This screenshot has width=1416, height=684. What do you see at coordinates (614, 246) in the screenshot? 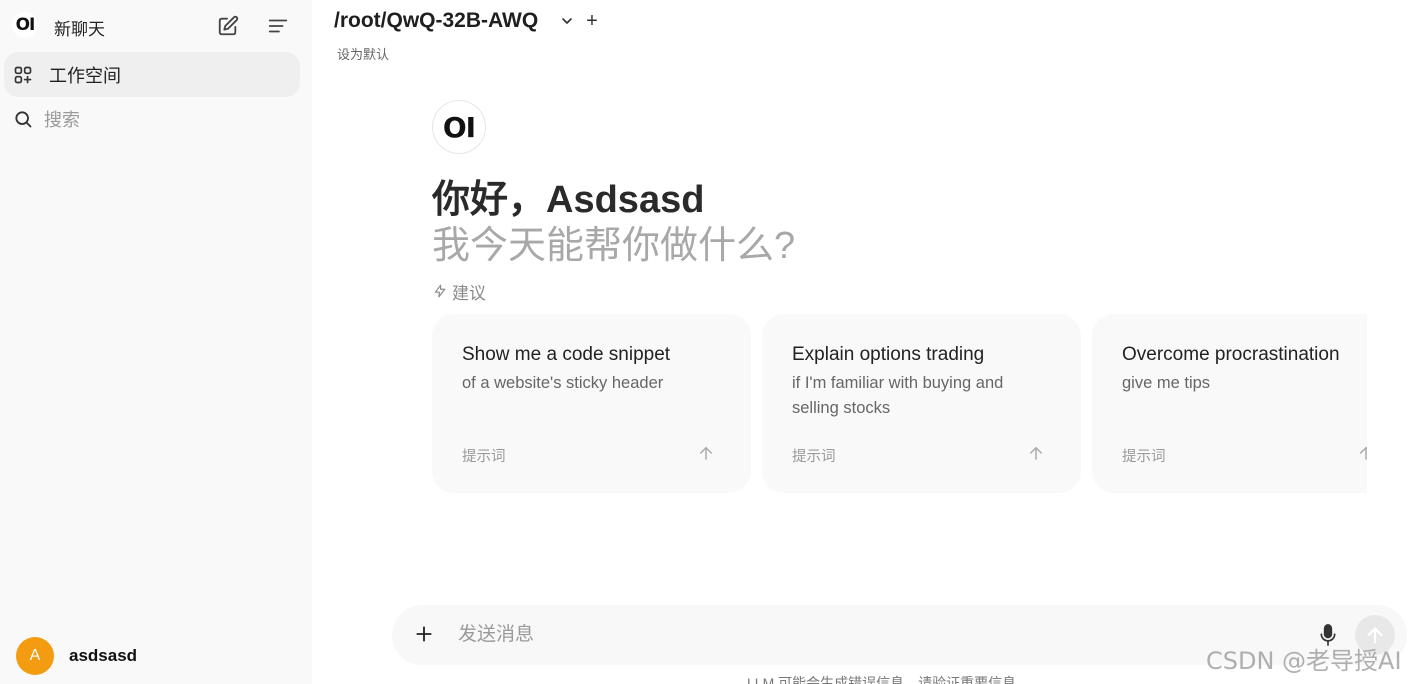
I see `greeting-subtitle: 我今天能帮你做什么?` at bounding box center [614, 246].